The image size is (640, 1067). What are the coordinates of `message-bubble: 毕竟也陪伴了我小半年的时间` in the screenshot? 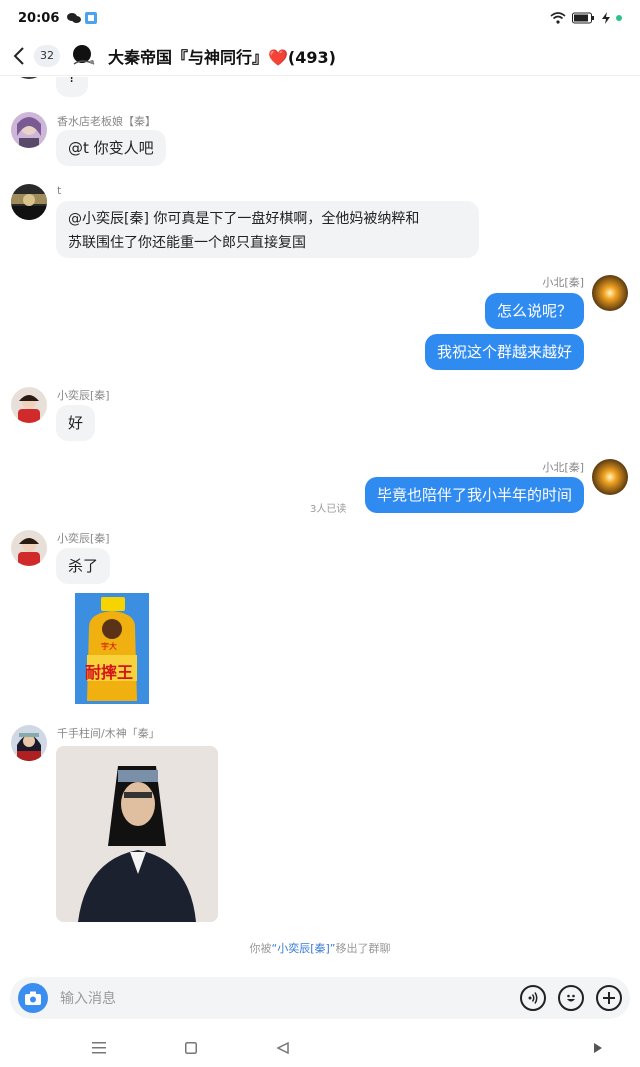 It's located at (474, 495).